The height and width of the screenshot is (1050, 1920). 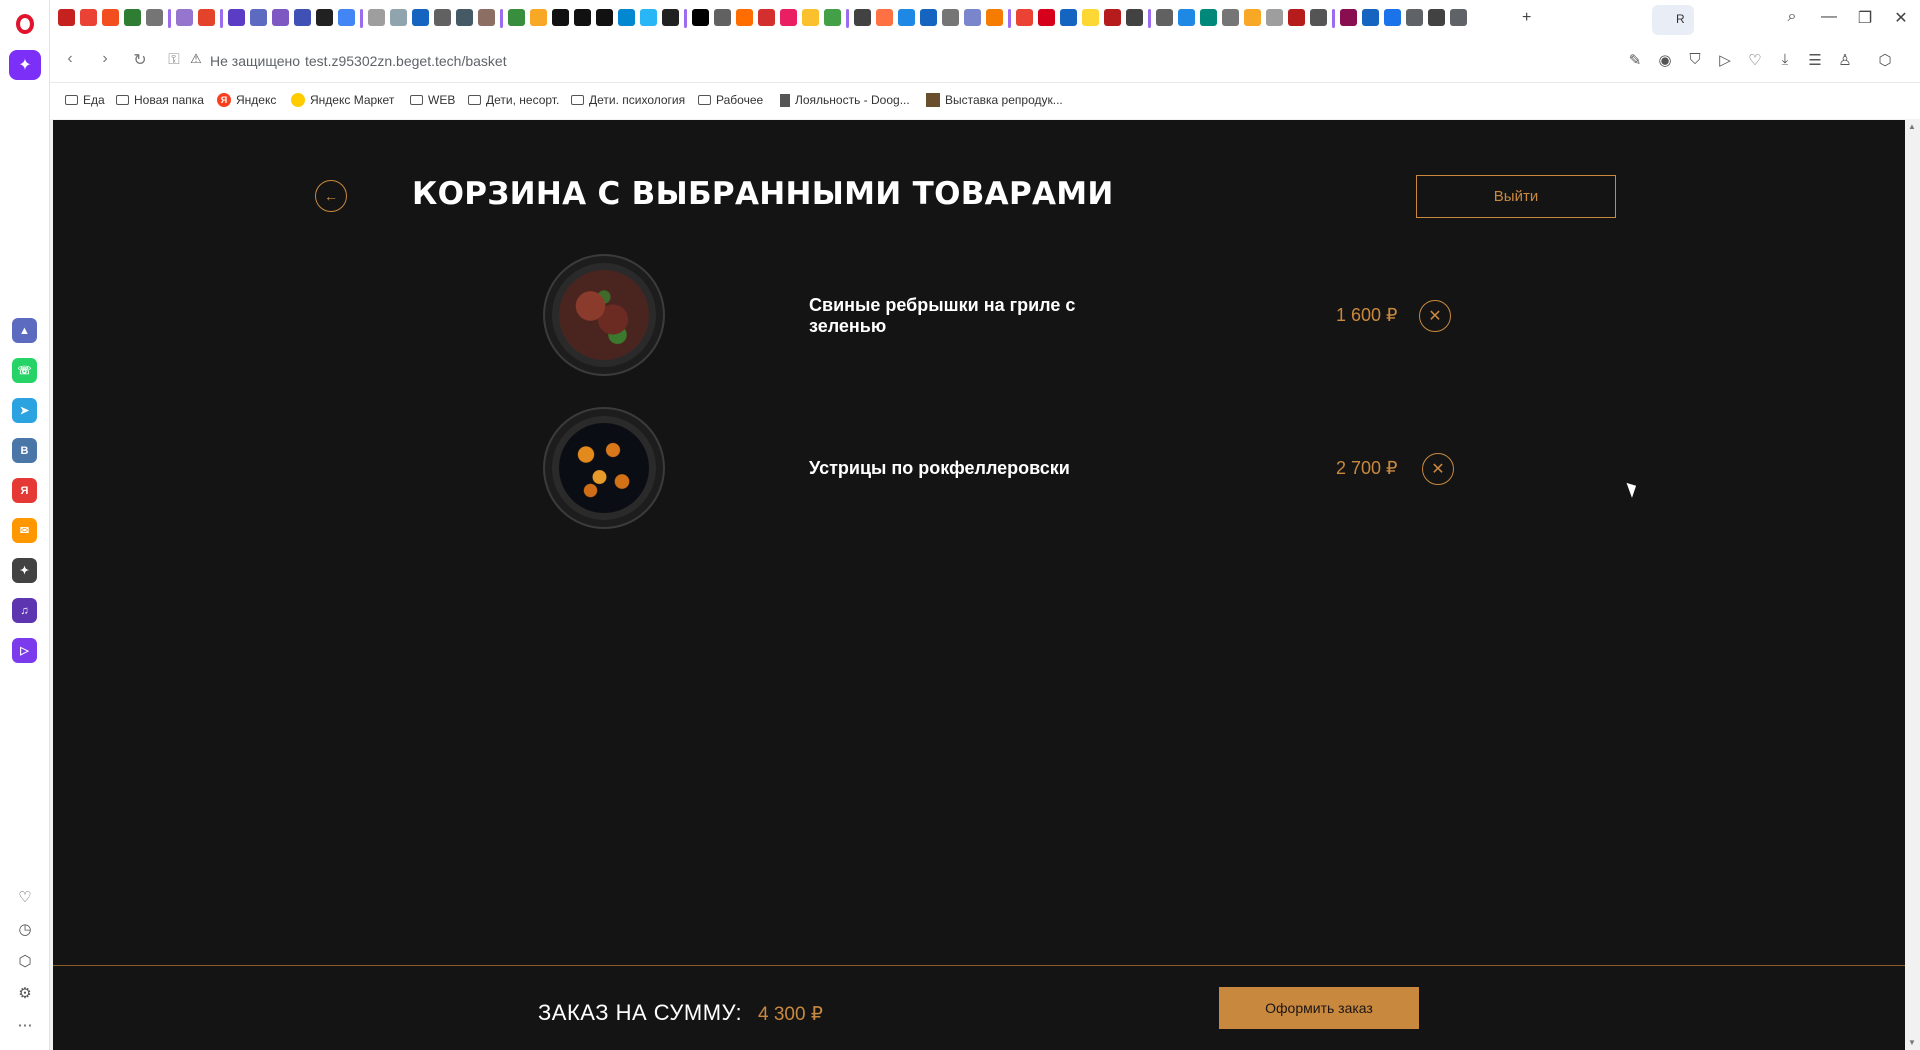 I want to click on player-icon: ▷, so click(x=24, y=650).